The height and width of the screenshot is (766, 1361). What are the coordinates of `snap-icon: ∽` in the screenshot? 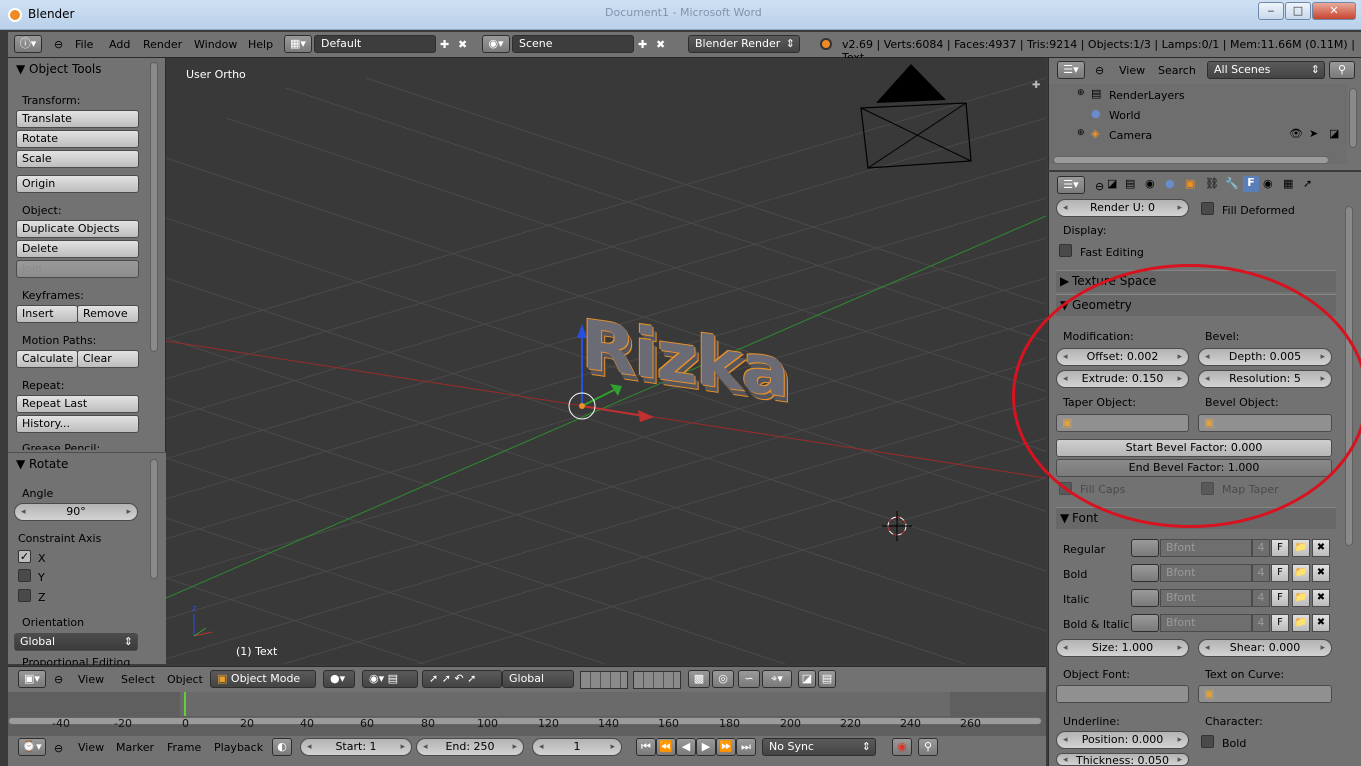 It's located at (749, 679).